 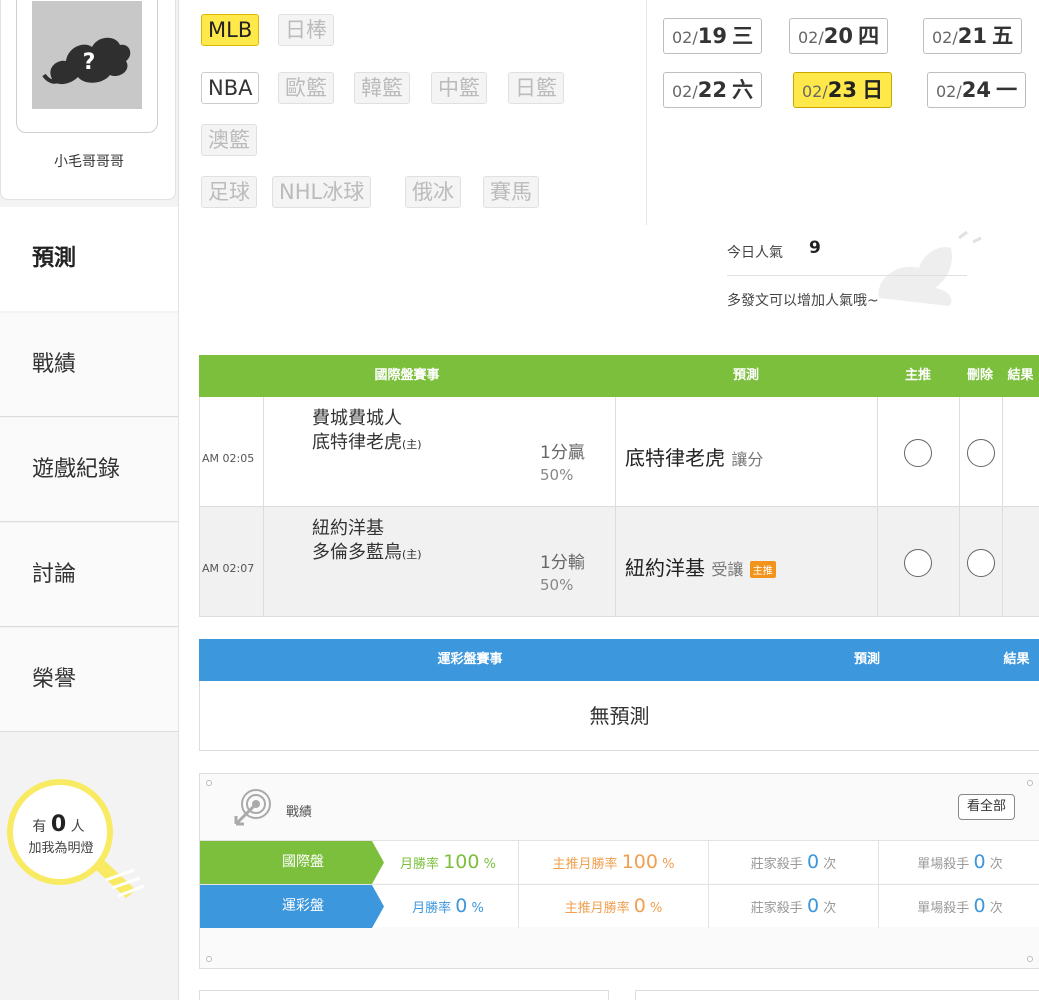 I want to click on sport-tag-soccer: 足球, so click(x=229, y=192).